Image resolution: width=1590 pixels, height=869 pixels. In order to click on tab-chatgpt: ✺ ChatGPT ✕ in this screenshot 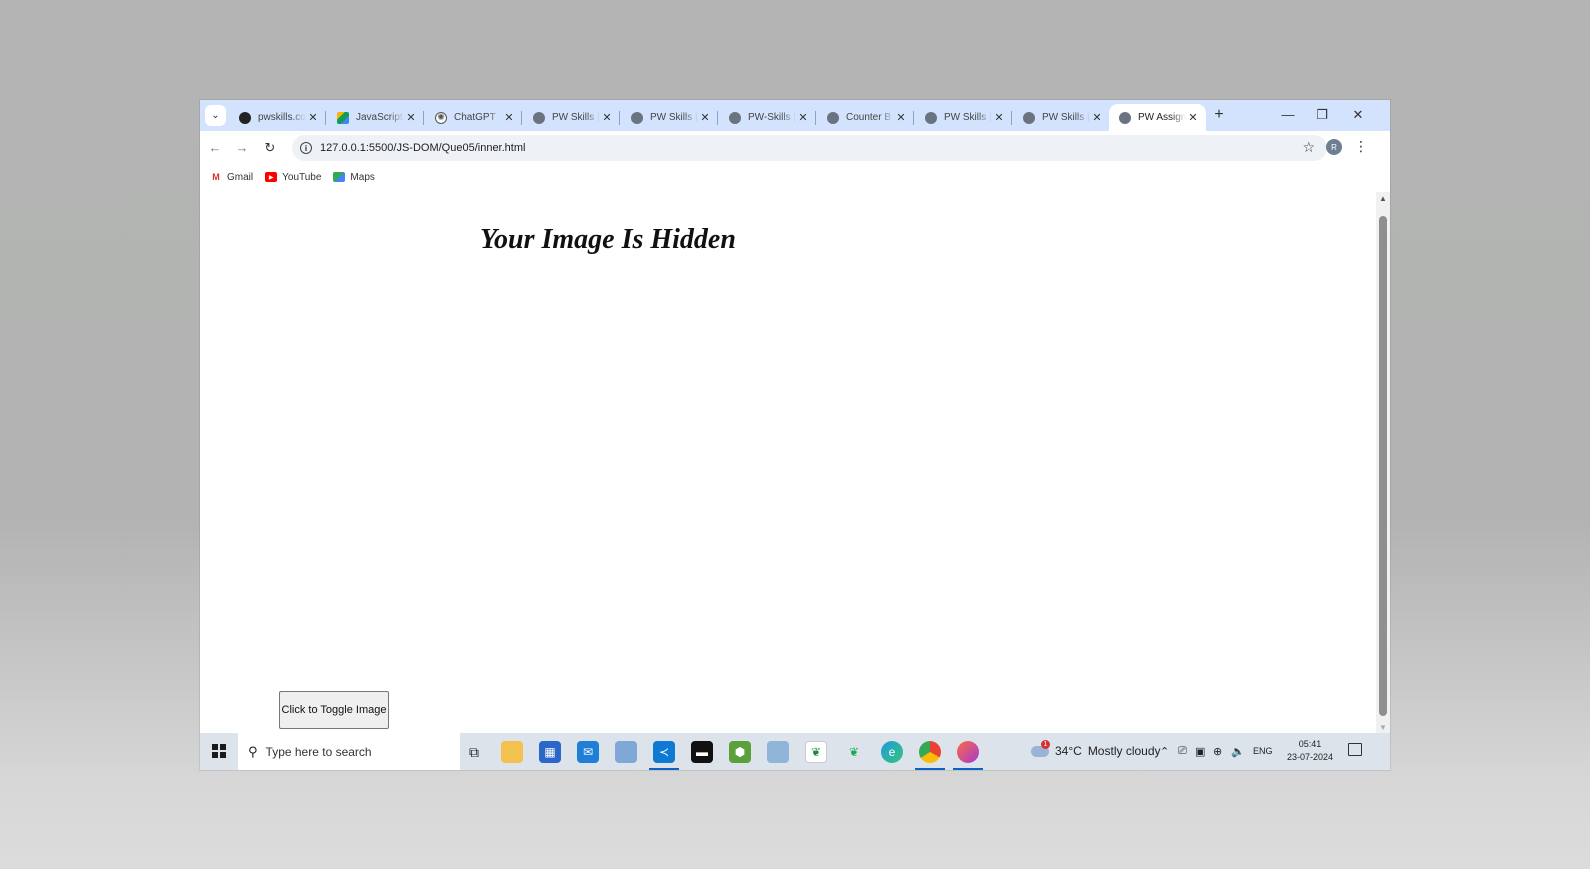, I will do `click(473, 117)`.